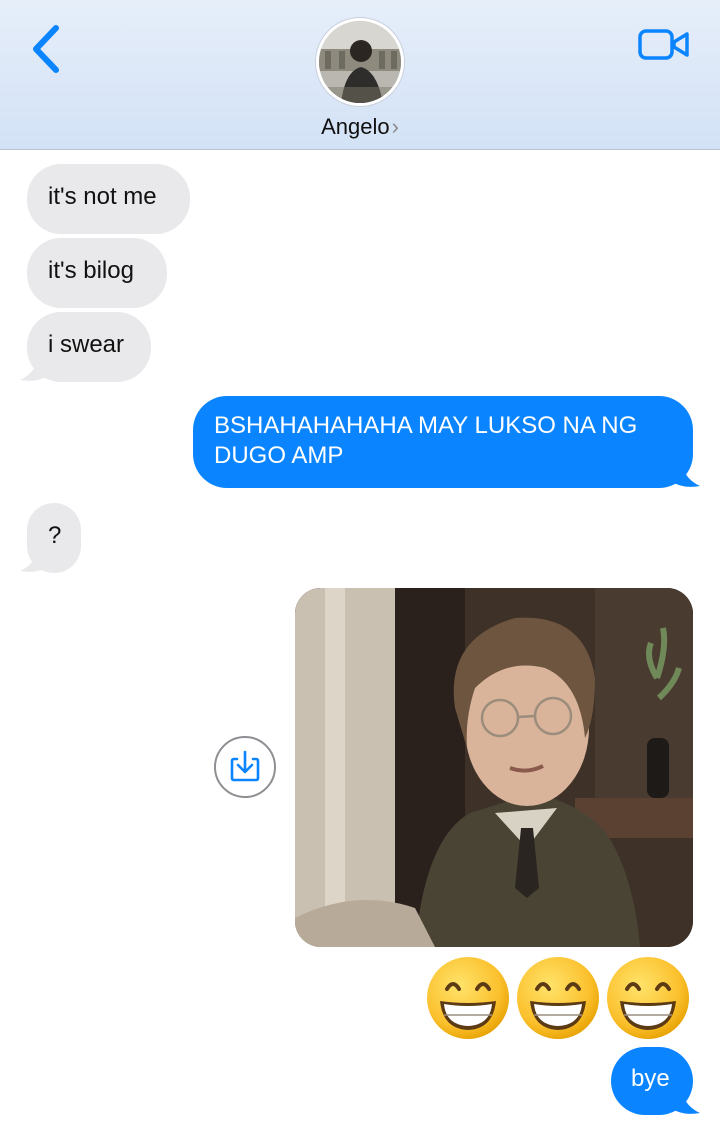 The width and height of the screenshot is (720, 1123). I want to click on video-call-button, so click(664, 46).